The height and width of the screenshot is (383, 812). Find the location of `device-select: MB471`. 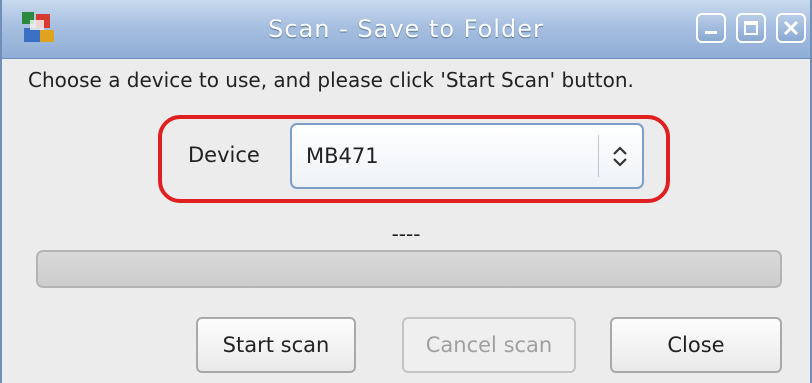

device-select: MB471 is located at coordinates (467, 156).